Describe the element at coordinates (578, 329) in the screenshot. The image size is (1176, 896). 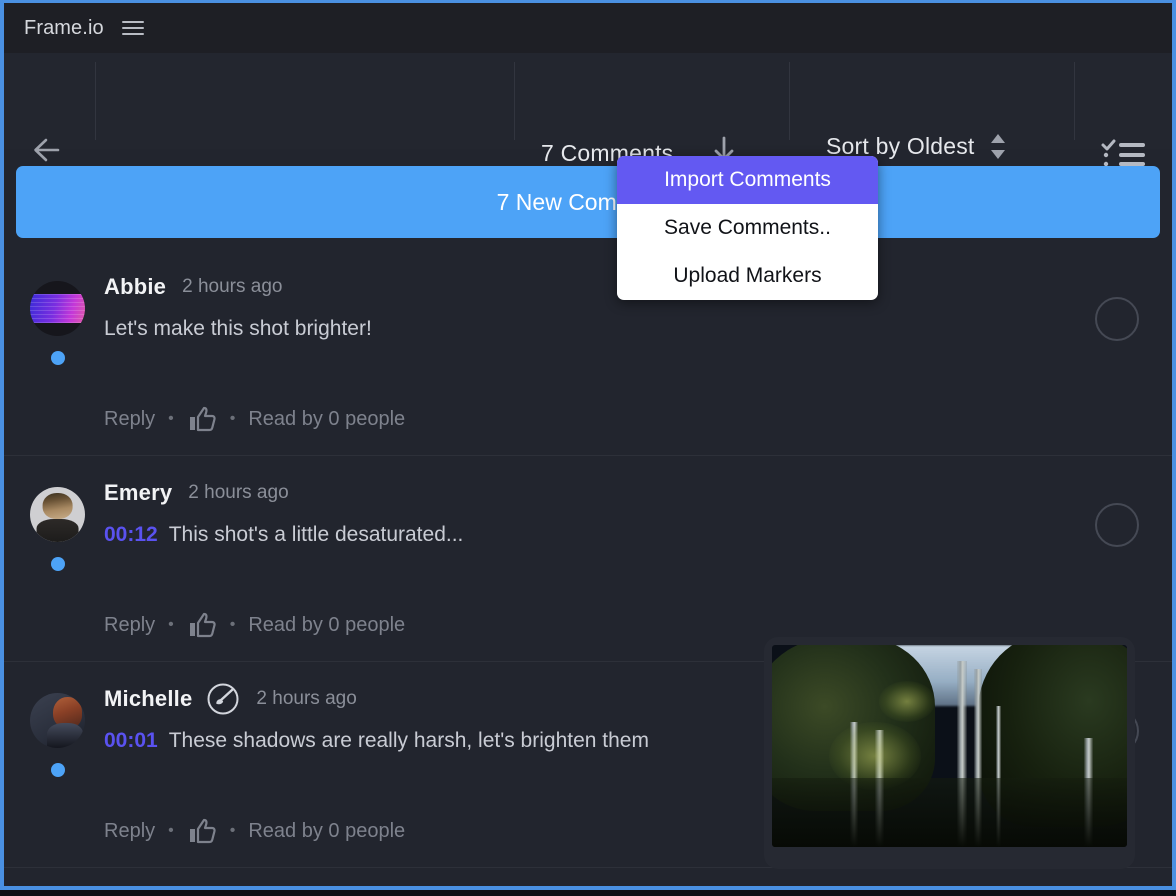
I see `comment-text: Let's make this shot brighter!` at that location.